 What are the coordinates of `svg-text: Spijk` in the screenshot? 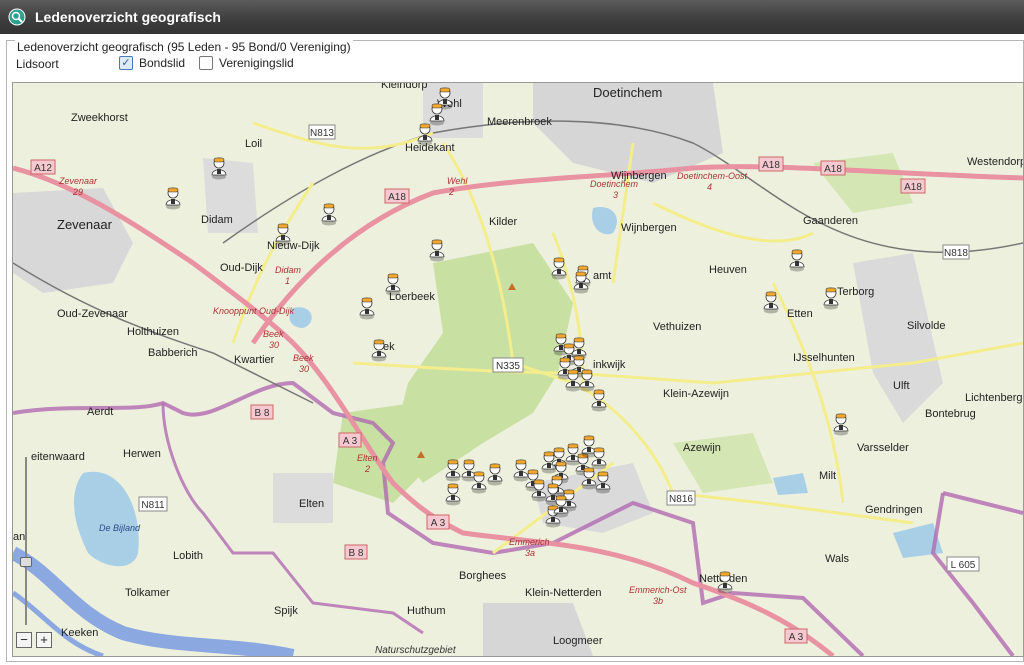 It's located at (286, 611).